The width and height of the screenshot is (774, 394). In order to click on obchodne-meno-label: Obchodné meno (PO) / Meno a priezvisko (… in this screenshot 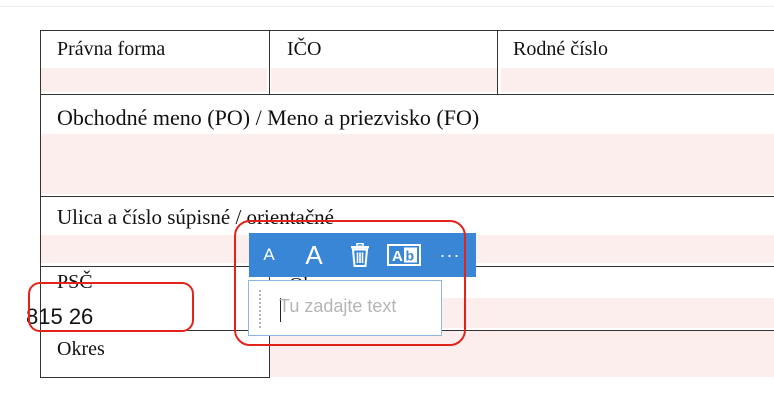, I will do `click(268, 117)`.